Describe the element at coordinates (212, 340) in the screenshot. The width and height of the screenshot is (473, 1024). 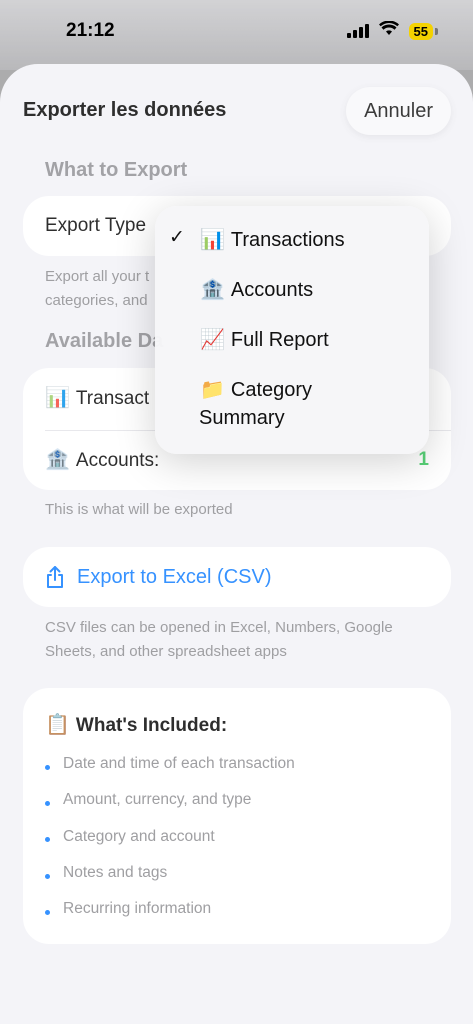
I see `trend-chart-icon: 📈` at that location.